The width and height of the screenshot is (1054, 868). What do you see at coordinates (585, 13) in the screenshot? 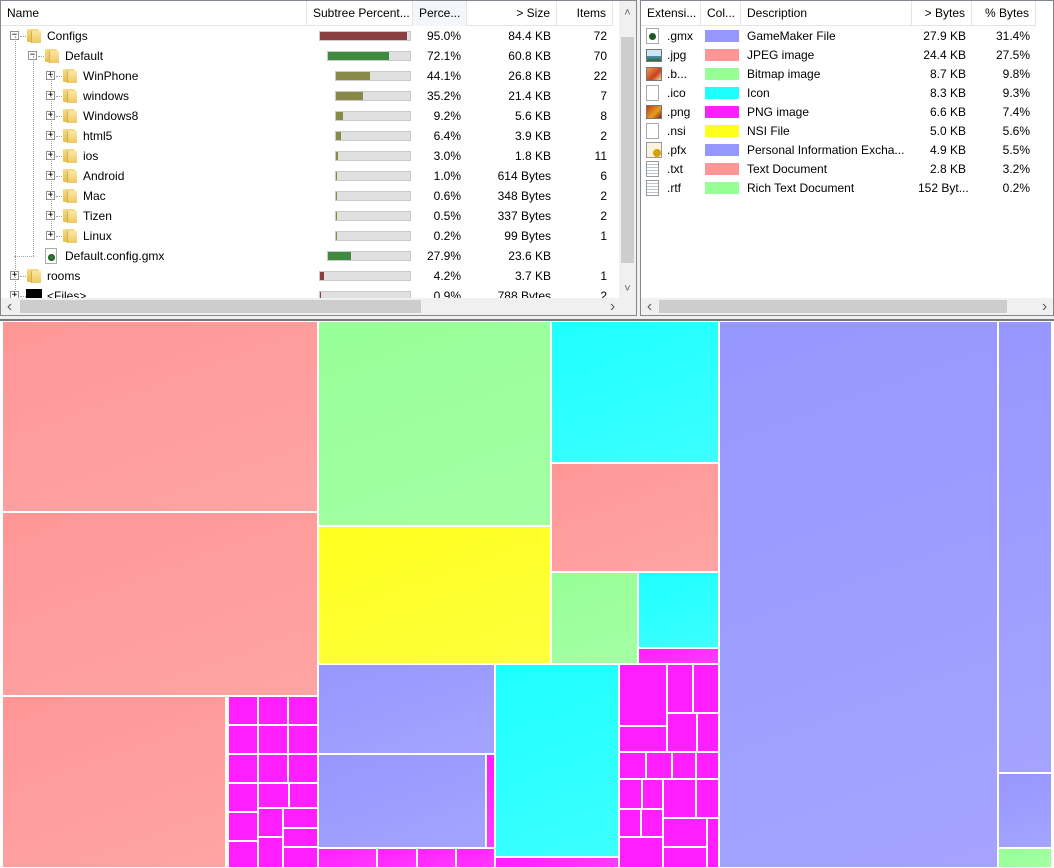
I see `column-header-items: Items` at bounding box center [585, 13].